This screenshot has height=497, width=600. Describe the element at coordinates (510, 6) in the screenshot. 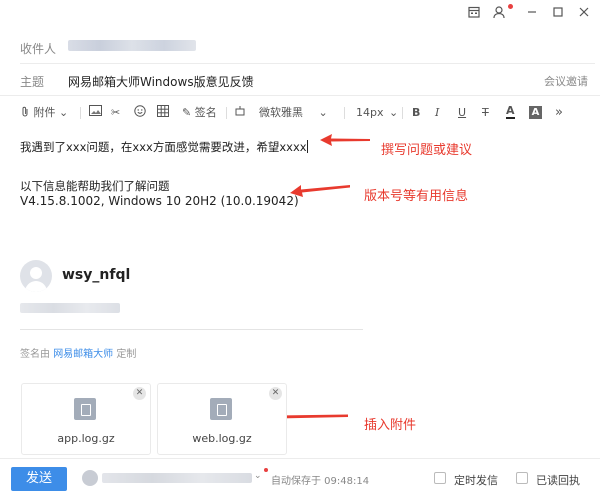

I see `notification-dot` at that location.